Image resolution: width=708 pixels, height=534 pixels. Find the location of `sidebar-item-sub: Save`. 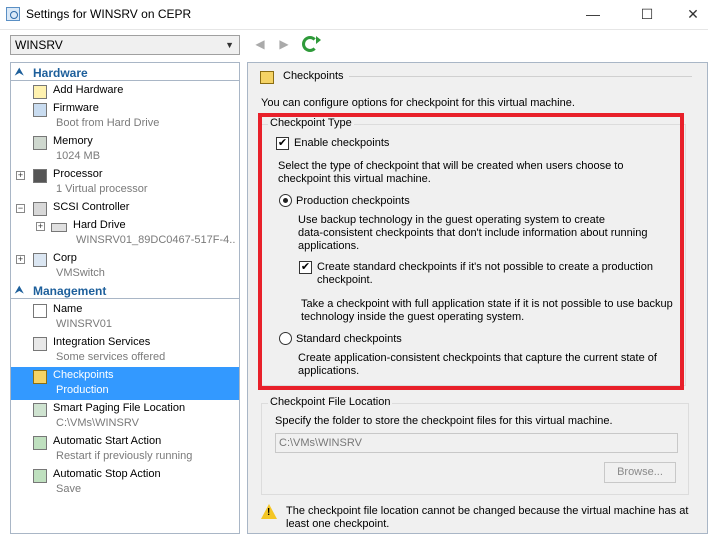

sidebar-item-sub: Save is located at coordinates (69, 489).